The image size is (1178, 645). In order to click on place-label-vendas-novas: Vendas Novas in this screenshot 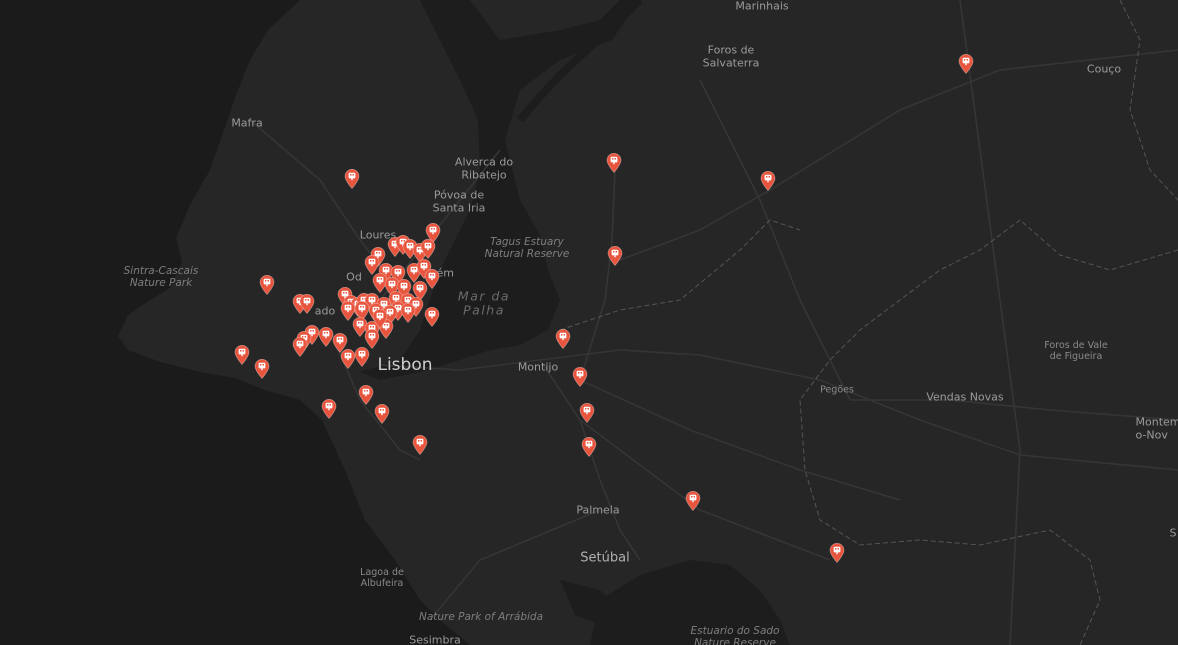, I will do `click(965, 397)`.